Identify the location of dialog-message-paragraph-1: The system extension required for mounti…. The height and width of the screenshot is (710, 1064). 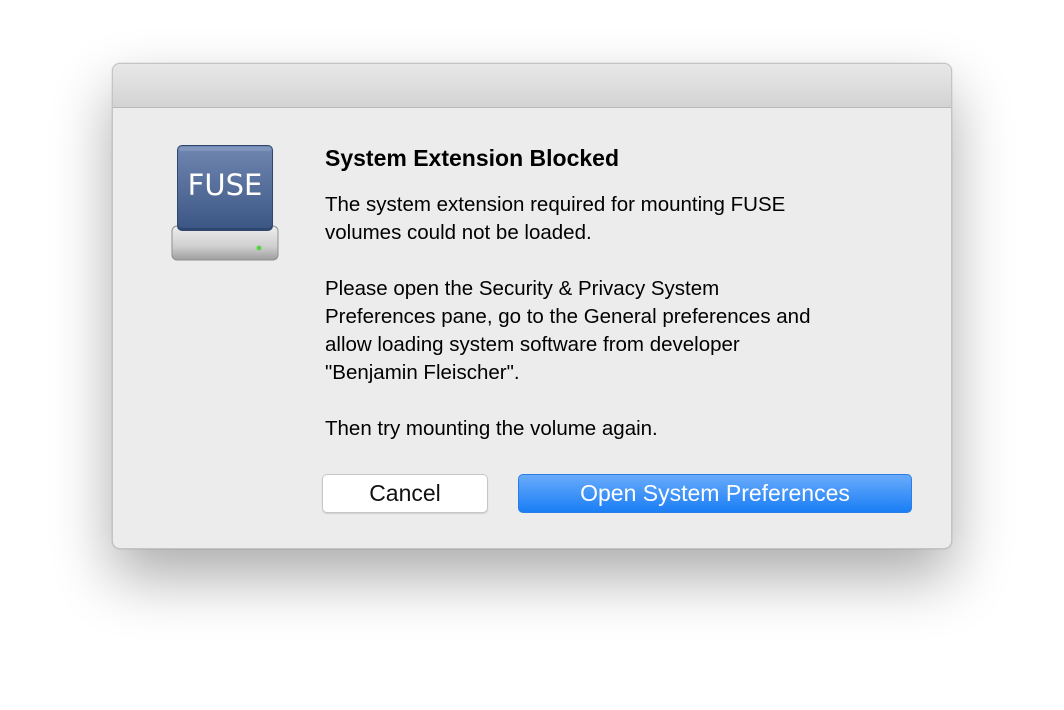
(555, 219).